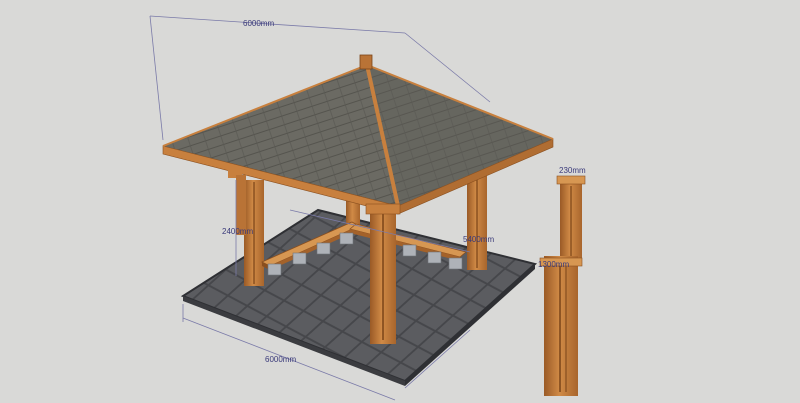 This screenshot has width=800, height=403. Describe the element at coordinates (478, 239) in the screenshot. I see `inner-dimension-label: 5400mm` at that location.